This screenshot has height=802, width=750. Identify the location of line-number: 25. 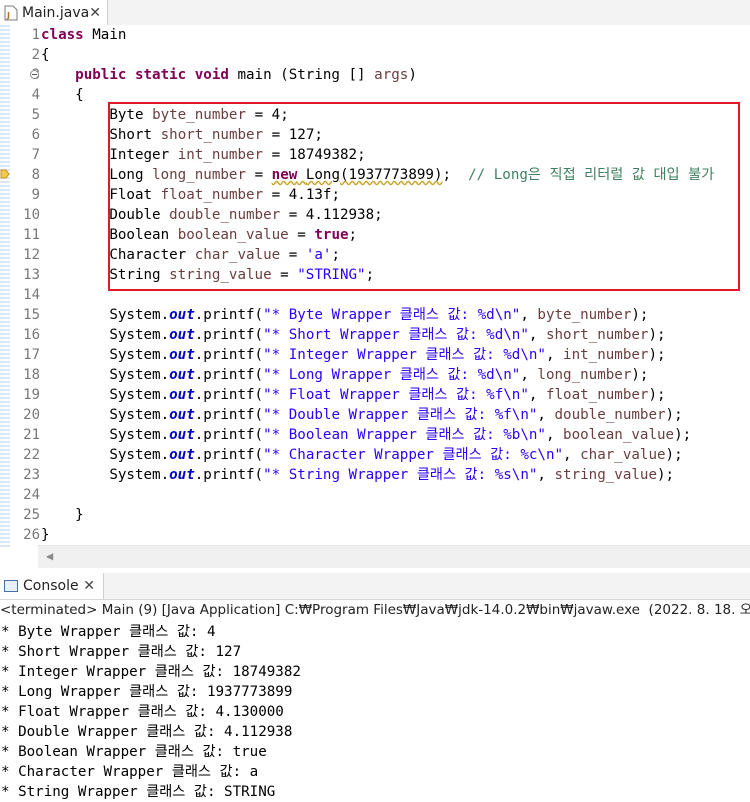
(31, 515).